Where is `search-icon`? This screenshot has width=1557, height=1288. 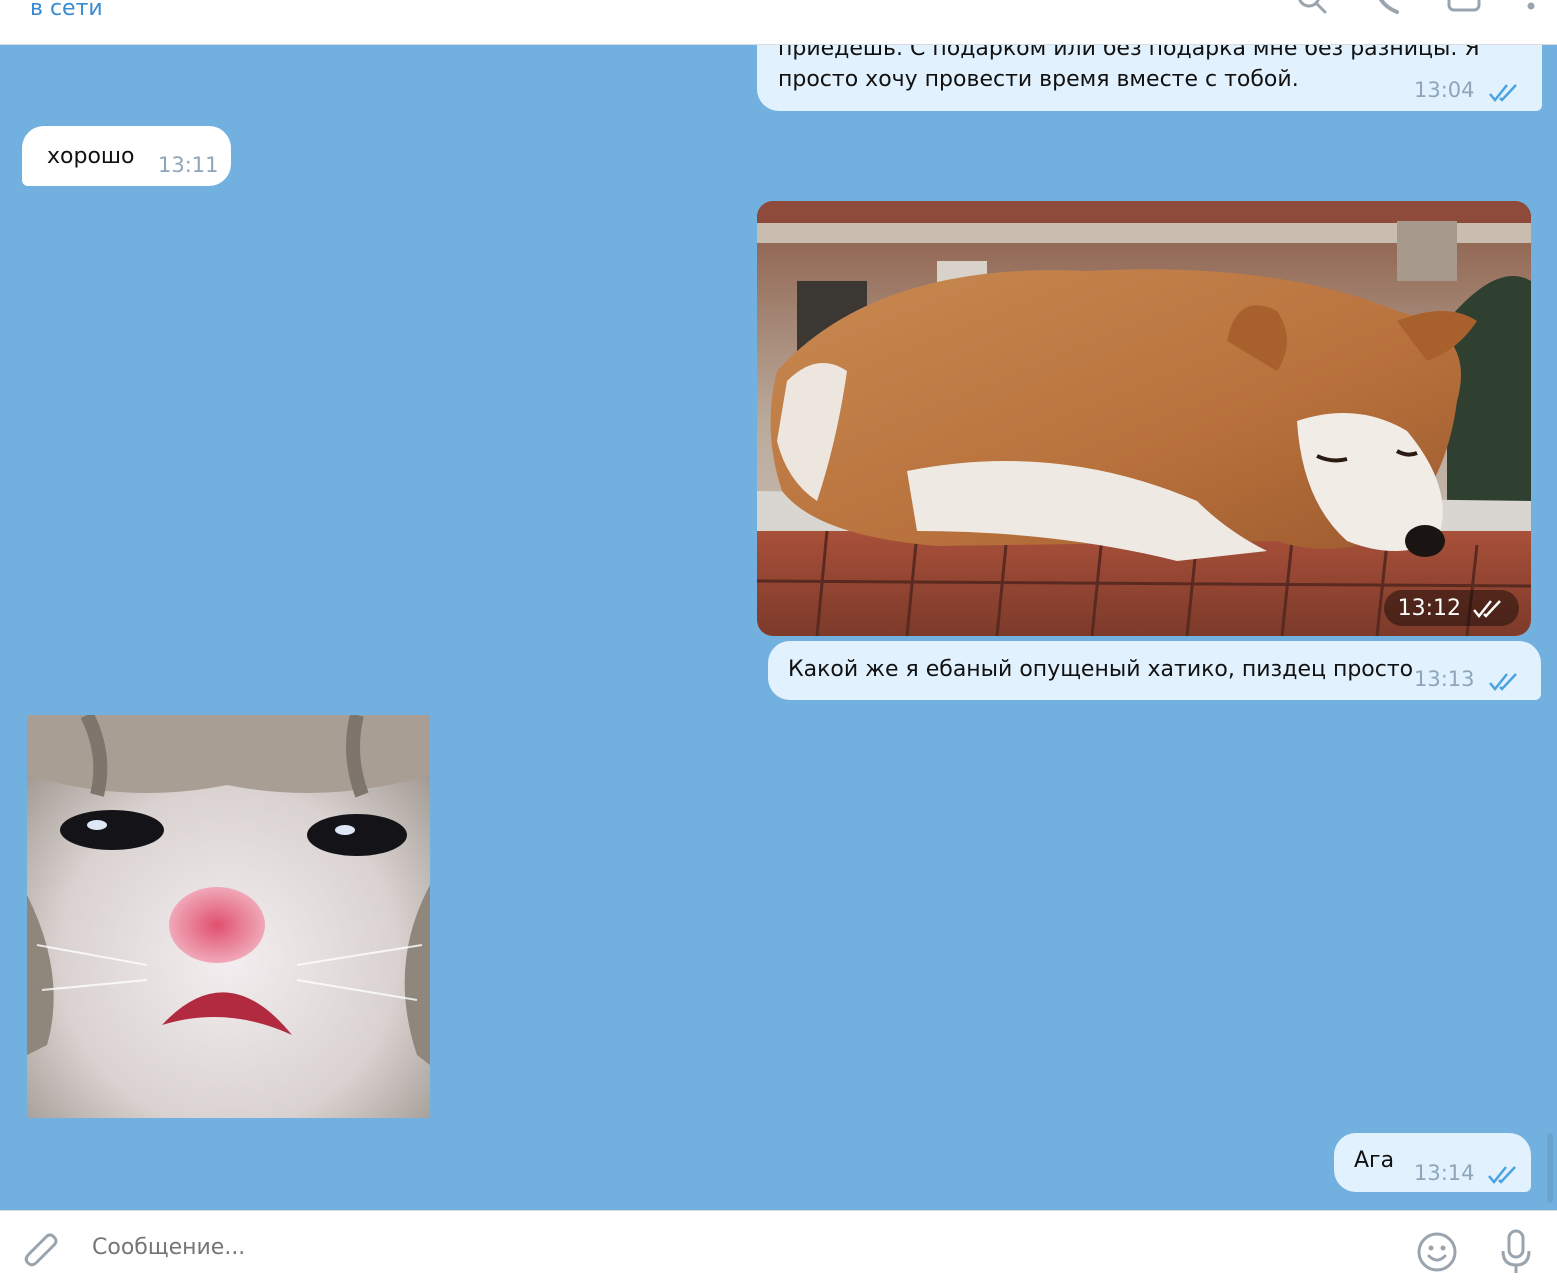 search-icon is located at coordinates (1312, 8).